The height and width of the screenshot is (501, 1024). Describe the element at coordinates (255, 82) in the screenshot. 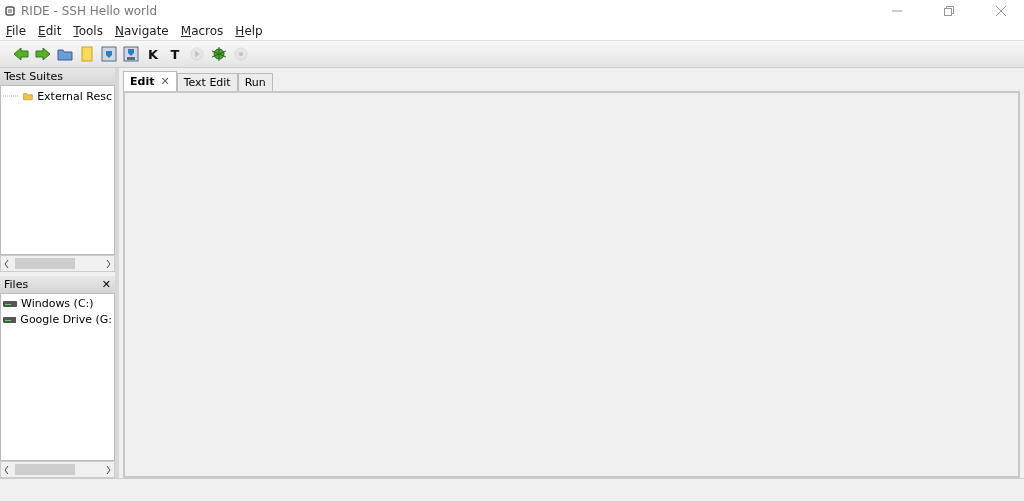

I see `tab: Run` at that location.